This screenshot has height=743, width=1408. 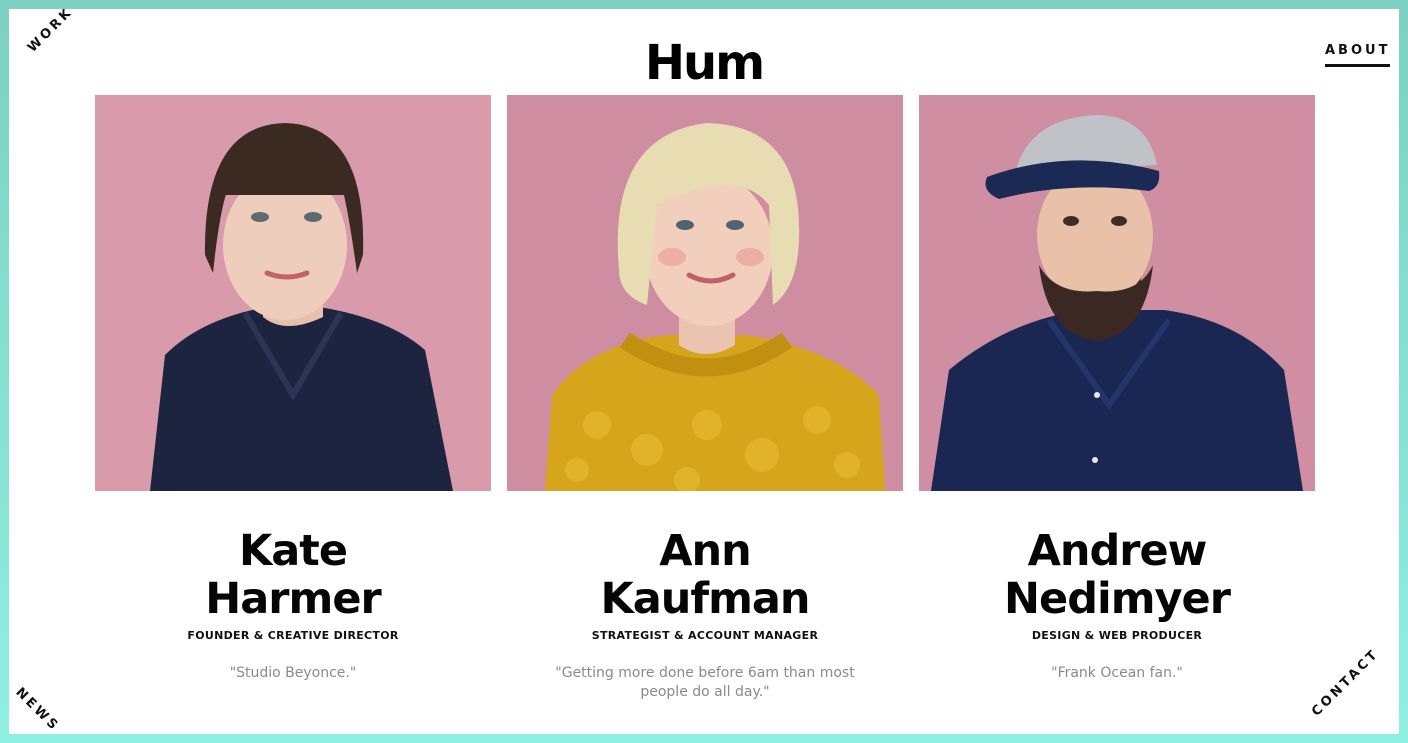 What do you see at coordinates (705, 599) in the screenshot?
I see `last-name: Kaufman` at bounding box center [705, 599].